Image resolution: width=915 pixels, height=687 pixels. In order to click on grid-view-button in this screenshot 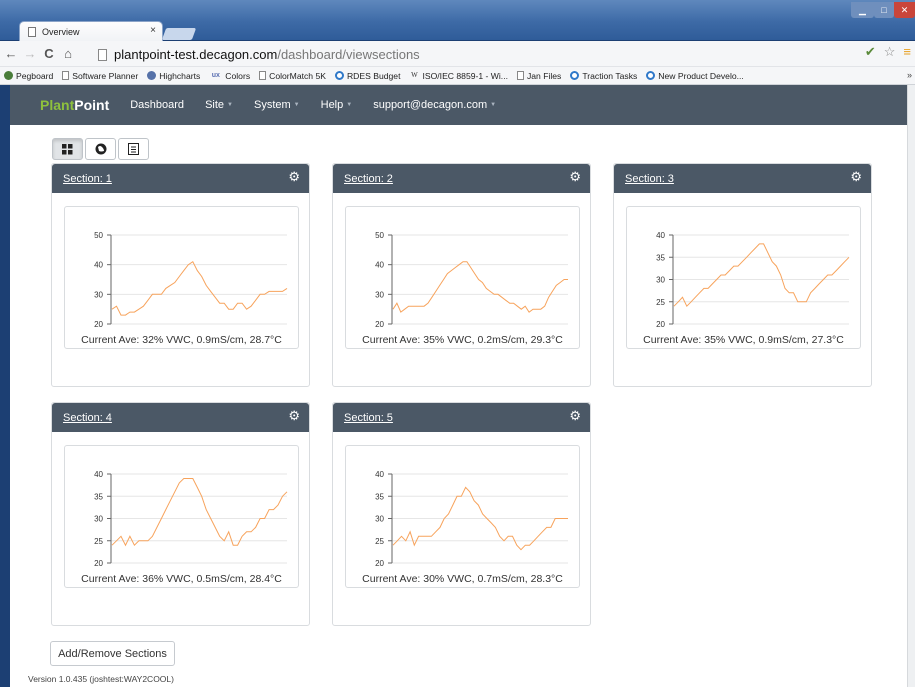, I will do `click(67, 149)`.